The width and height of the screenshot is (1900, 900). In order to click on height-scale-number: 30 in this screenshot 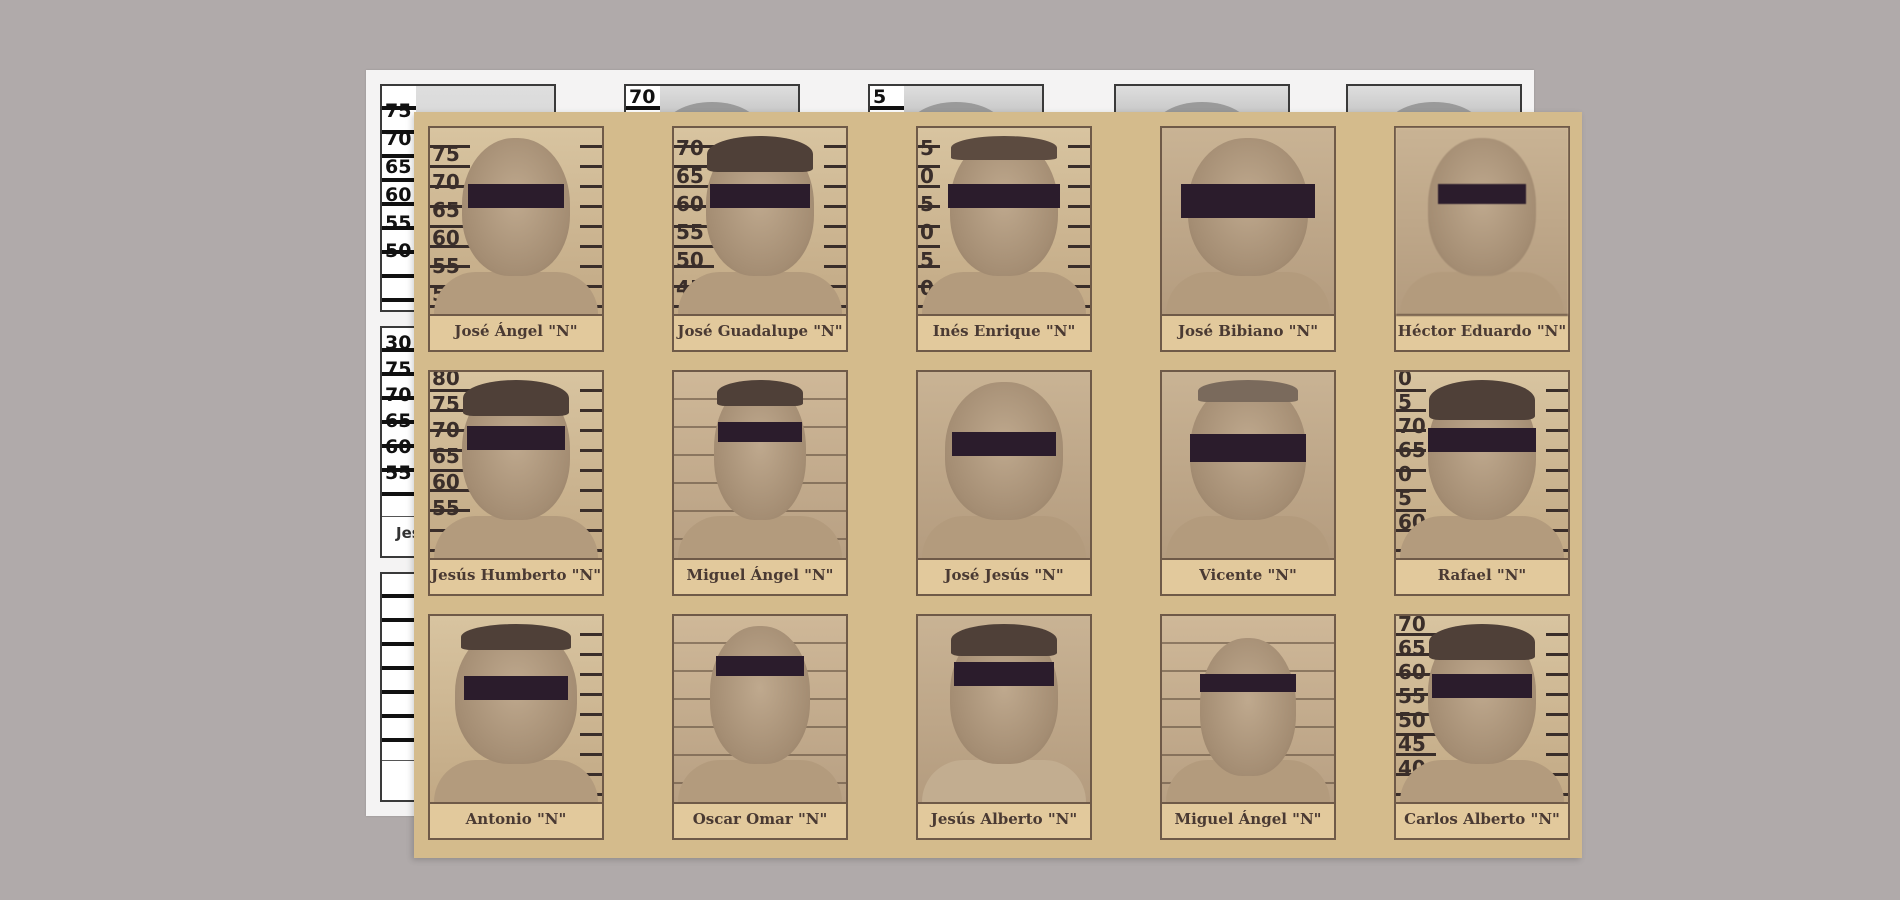, I will do `click(398, 343)`.